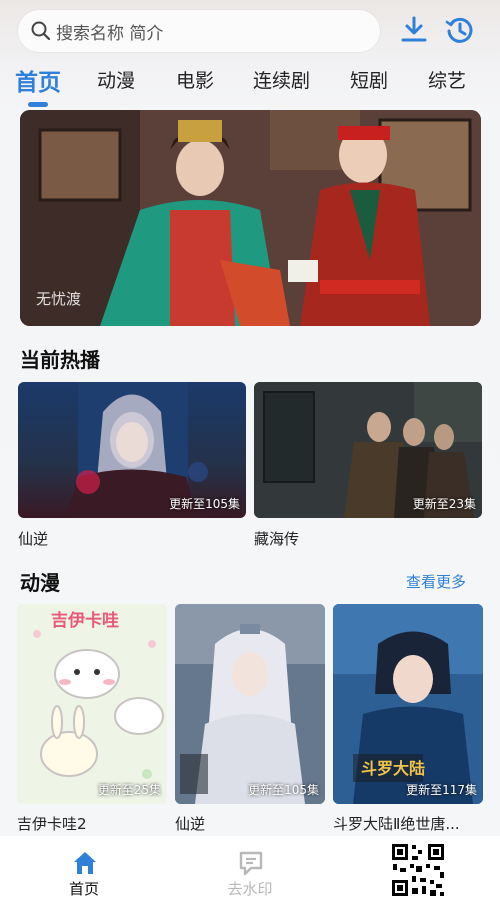  I want to click on history-icon, so click(460, 30).